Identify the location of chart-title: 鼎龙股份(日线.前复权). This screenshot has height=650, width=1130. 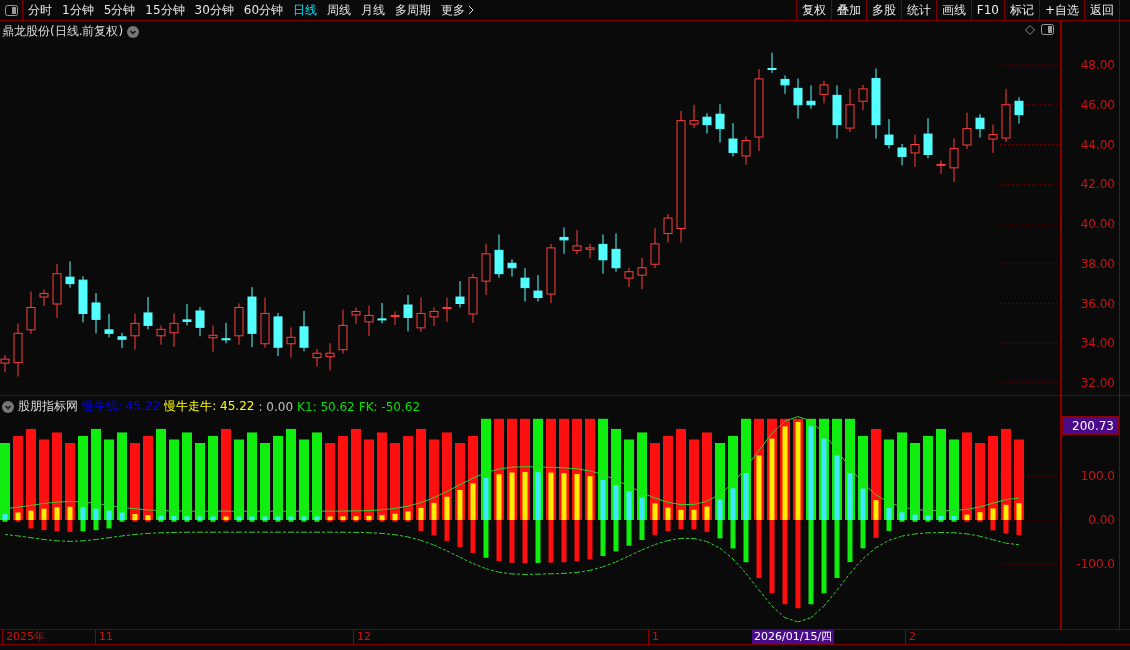
(63, 31).